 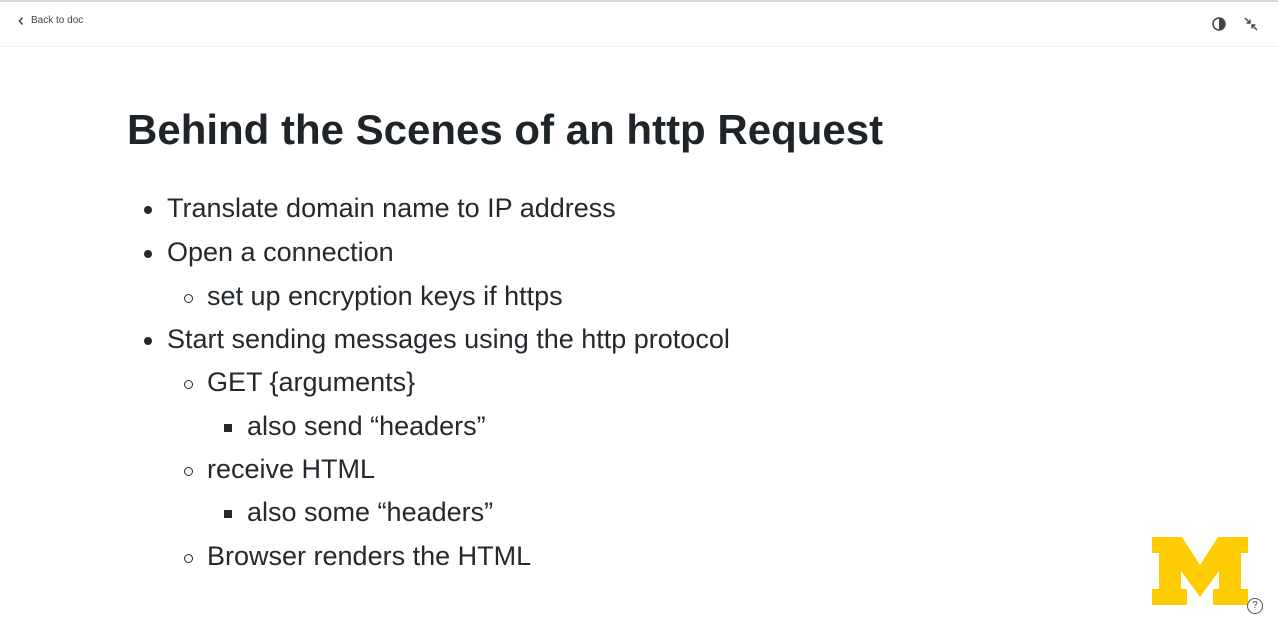 I want to click on bullet-item: receive HTML, so click(x=280, y=469).